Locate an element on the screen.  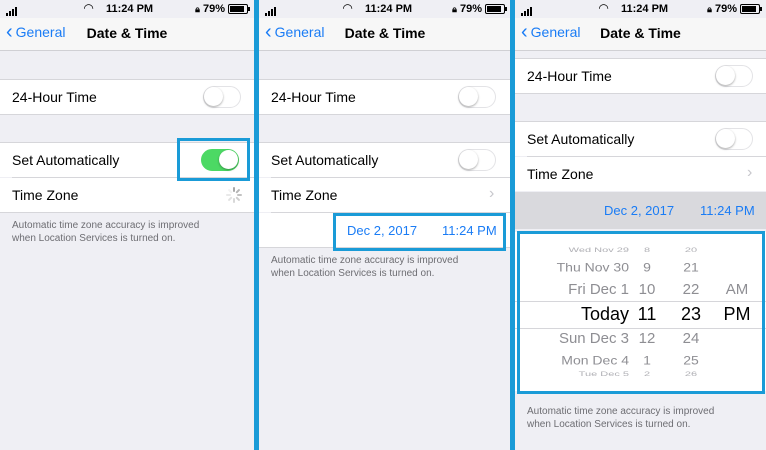
row-date-time-selected: Dec 2, 2017 11:24 PM is located at coordinates (640, 210).